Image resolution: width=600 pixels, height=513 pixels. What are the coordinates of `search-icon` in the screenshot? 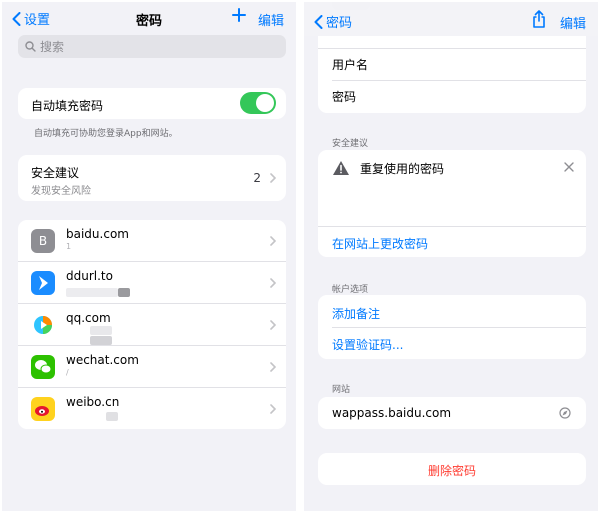 It's located at (30, 46).